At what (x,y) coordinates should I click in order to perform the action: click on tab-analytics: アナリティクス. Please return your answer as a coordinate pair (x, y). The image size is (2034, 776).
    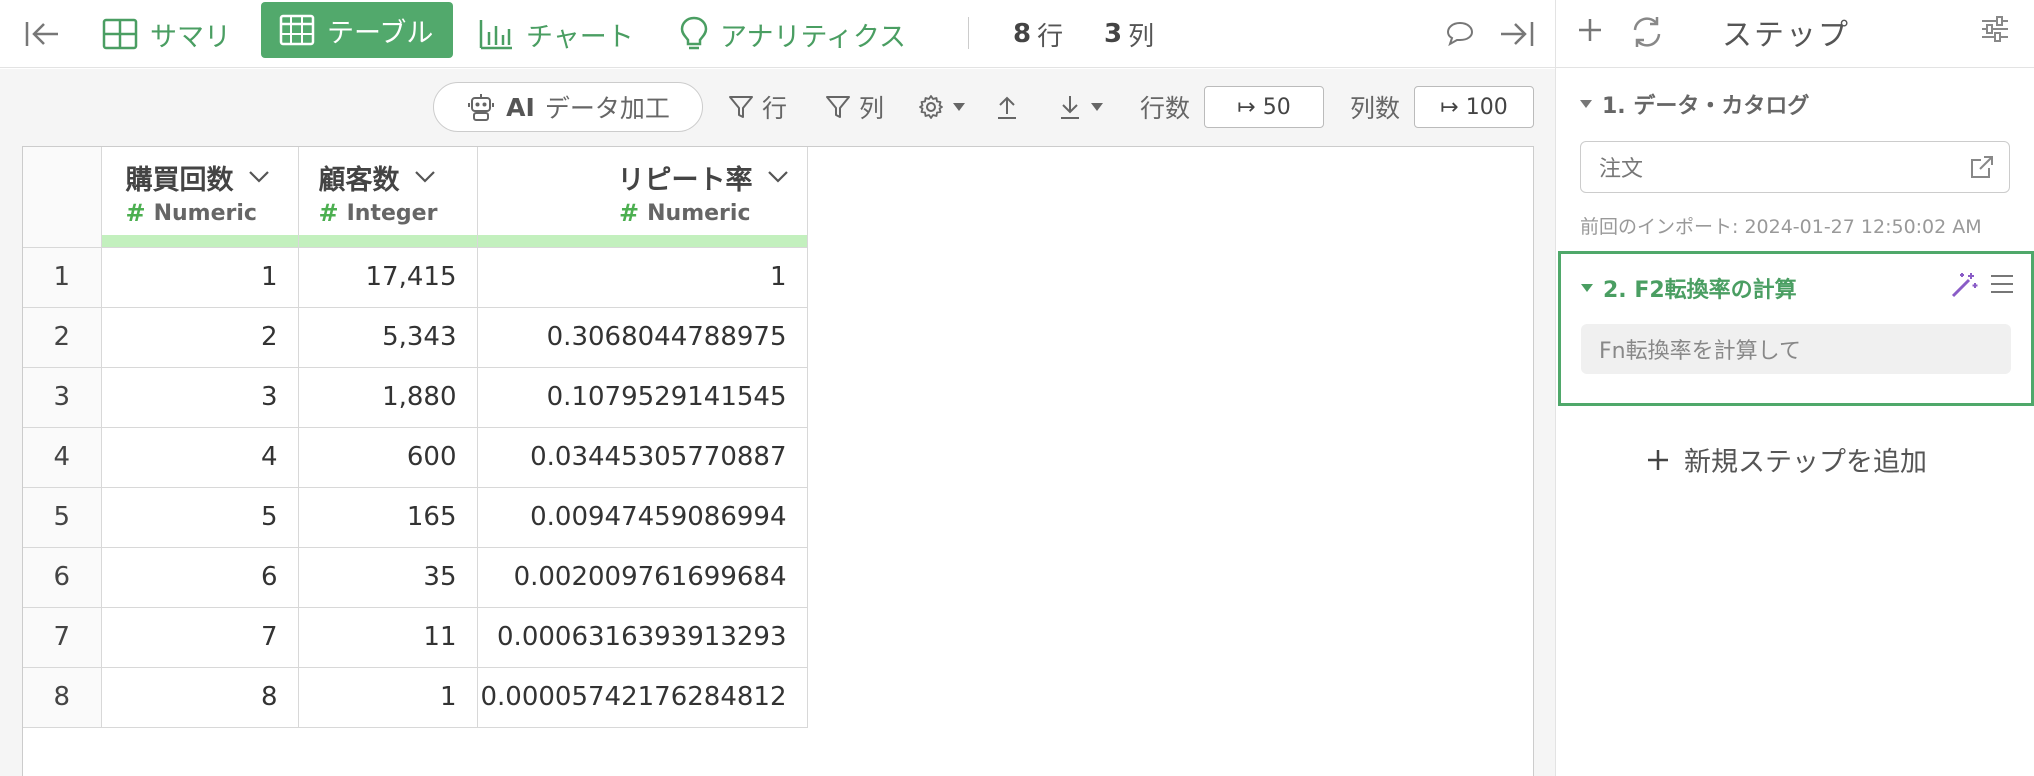
    Looking at the image, I should click on (793, 34).